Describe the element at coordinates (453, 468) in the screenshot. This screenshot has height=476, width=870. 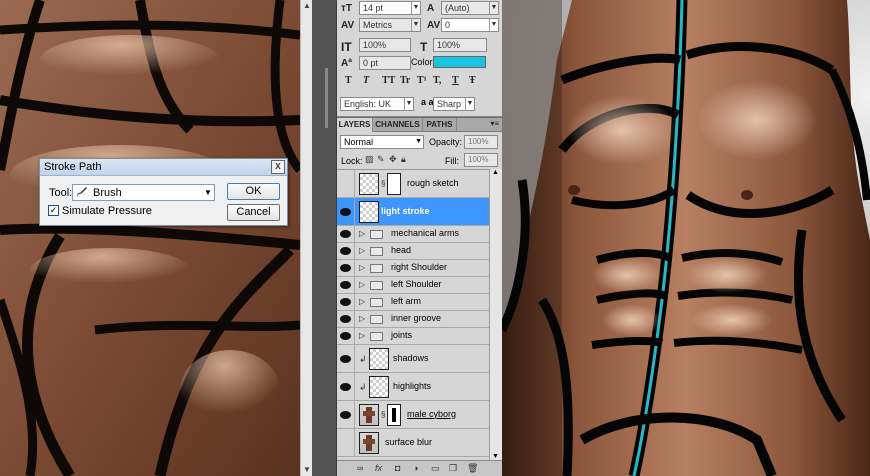
I see `new-layer-icon: ❐` at that location.